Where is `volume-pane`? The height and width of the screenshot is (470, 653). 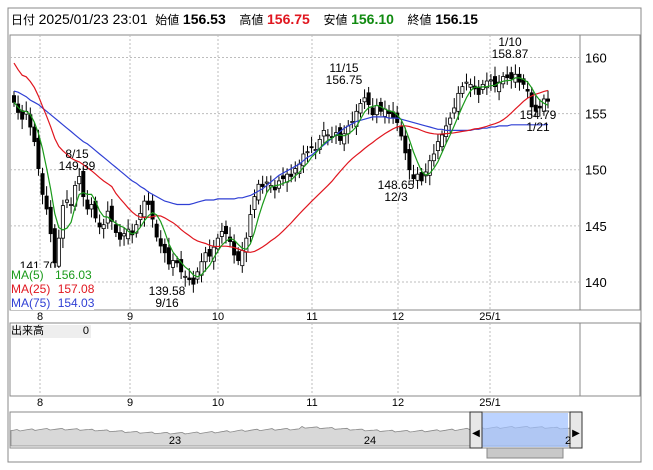
volume-pane is located at coordinates (295, 359).